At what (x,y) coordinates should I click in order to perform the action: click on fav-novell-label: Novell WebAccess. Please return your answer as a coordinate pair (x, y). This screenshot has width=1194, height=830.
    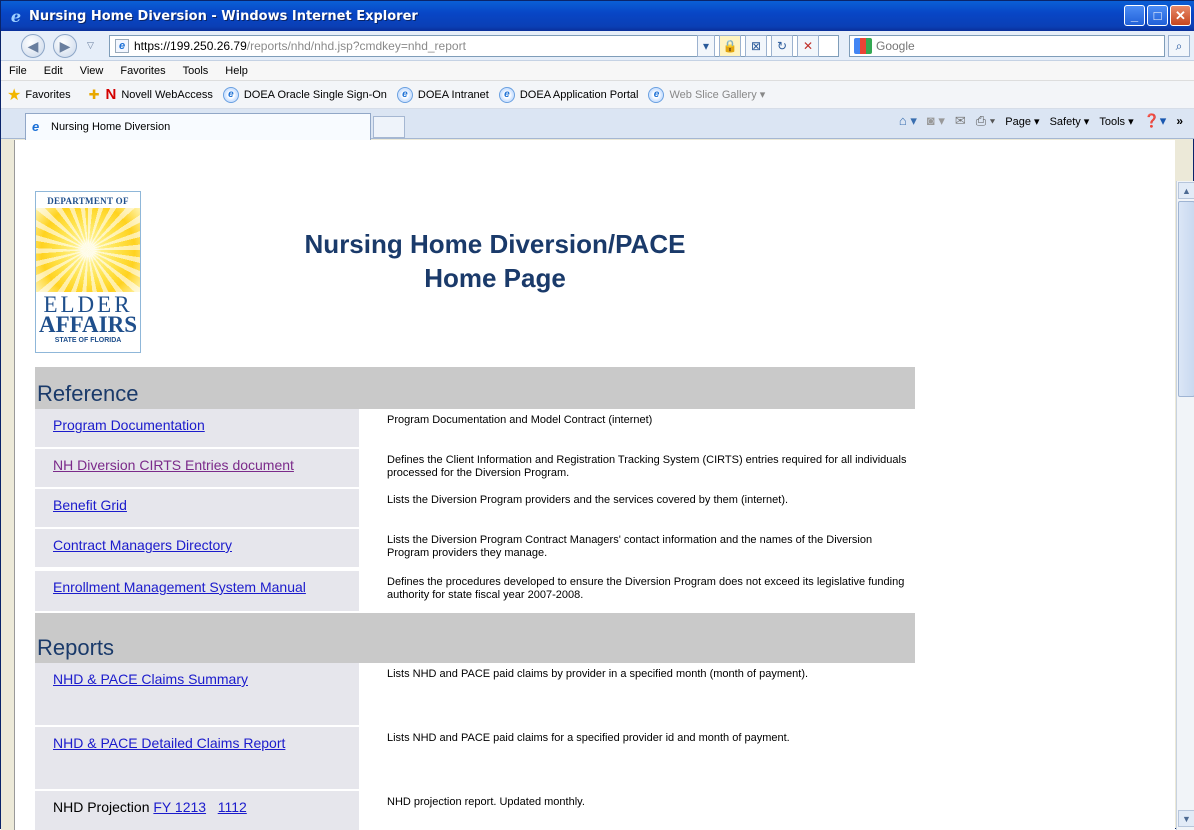
    Looking at the image, I should click on (167, 94).